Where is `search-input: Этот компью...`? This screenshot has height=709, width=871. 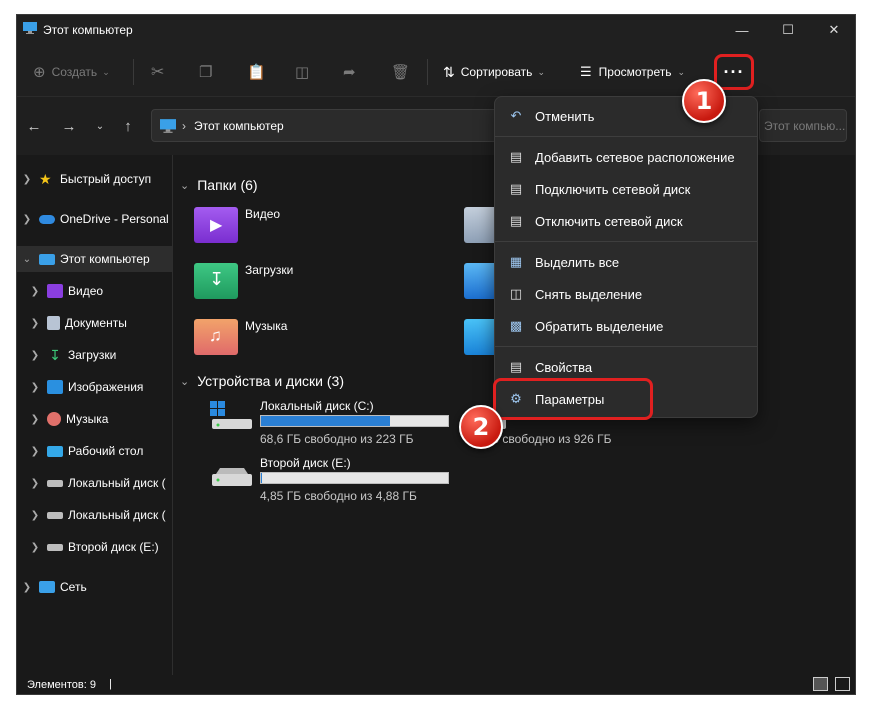
search-input: Этот компью... is located at coordinates (803, 125).